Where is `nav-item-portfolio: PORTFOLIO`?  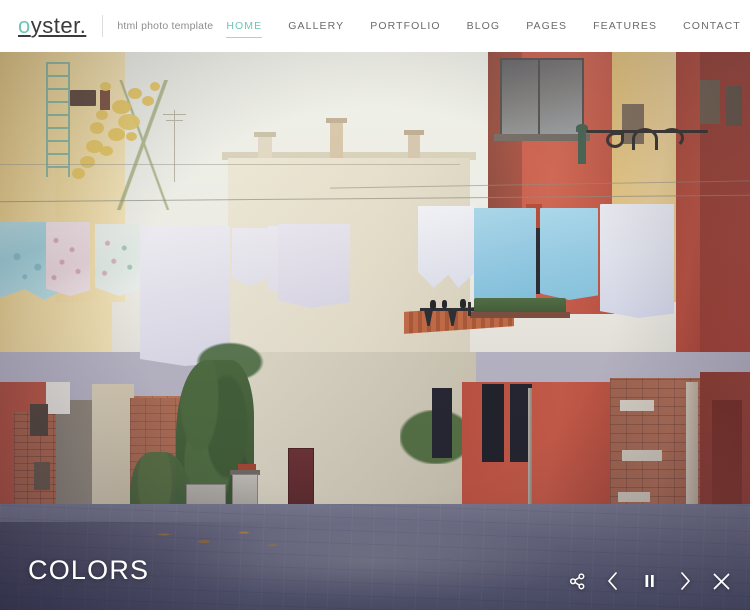 nav-item-portfolio: PORTFOLIO is located at coordinates (405, 26).